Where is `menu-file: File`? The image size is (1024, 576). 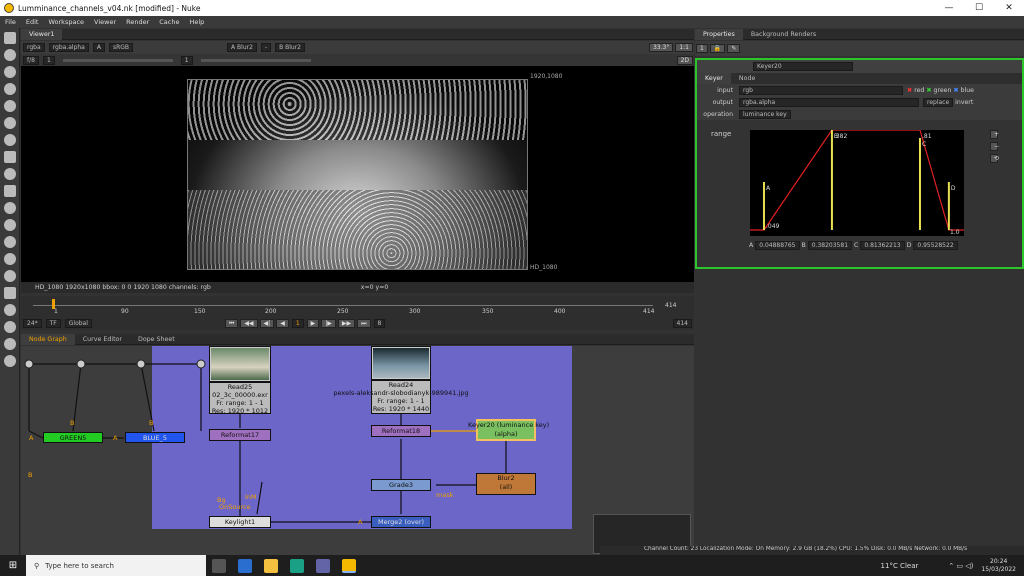
menu-file: File is located at coordinates (10, 22).